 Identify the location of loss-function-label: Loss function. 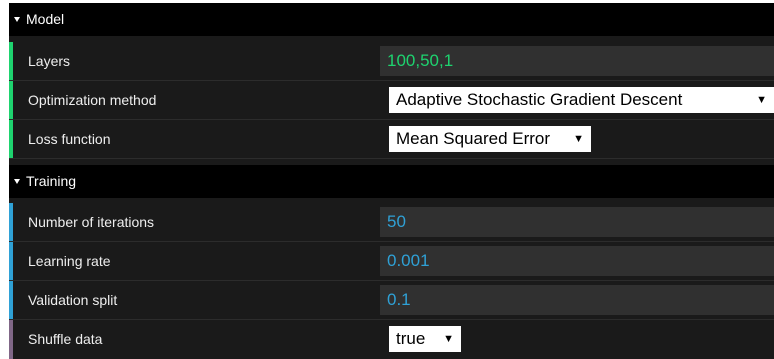
(69, 139).